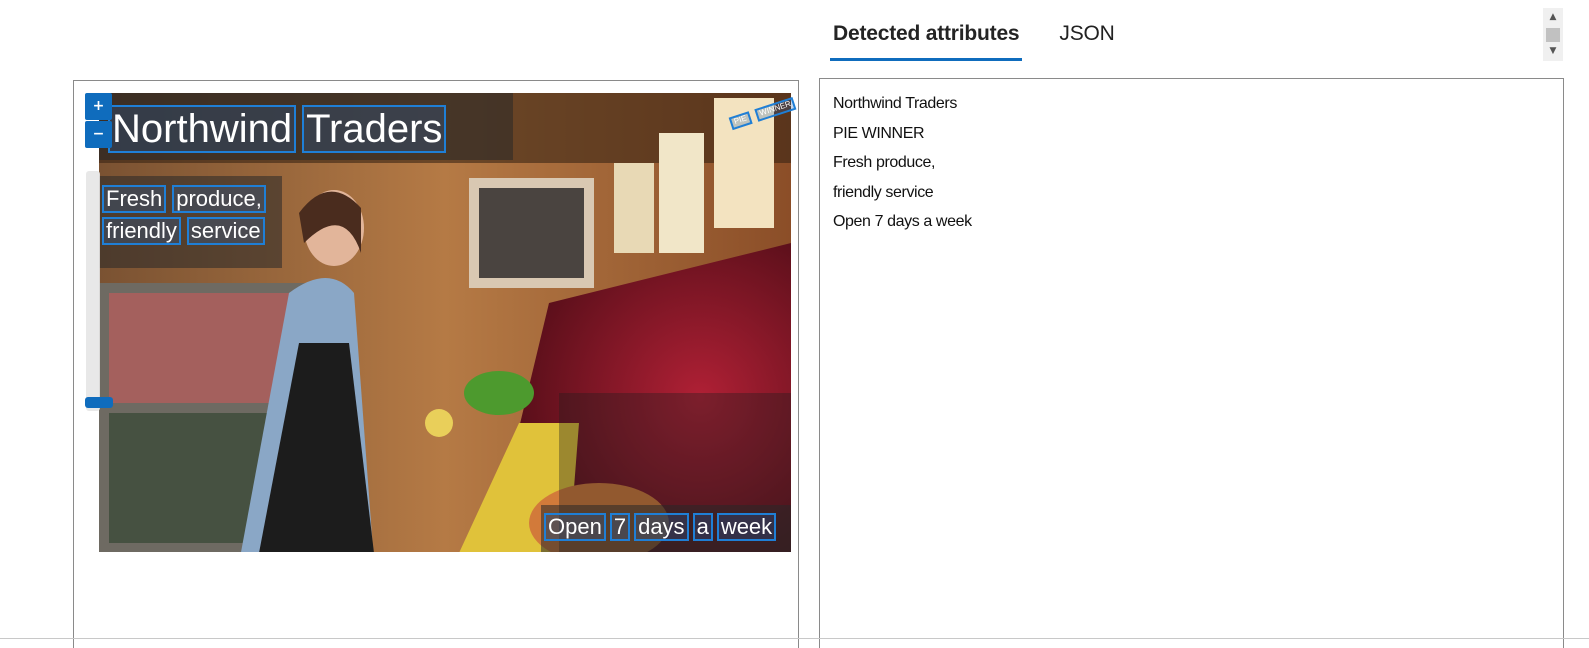  I want to click on result-line: Northwind Traders, so click(895, 103).